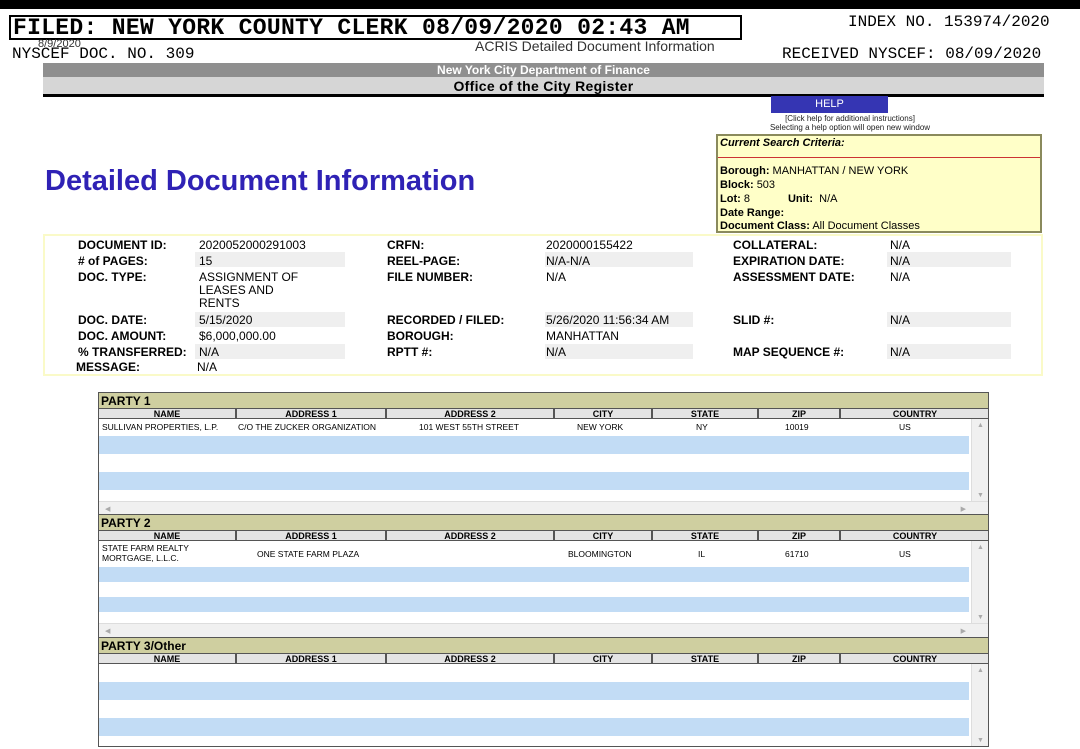  What do you see at coordinates (113, 320) in the screenshot?
I see `doc-date-label: DOC. DATE:` at bounding box center [113, 320].